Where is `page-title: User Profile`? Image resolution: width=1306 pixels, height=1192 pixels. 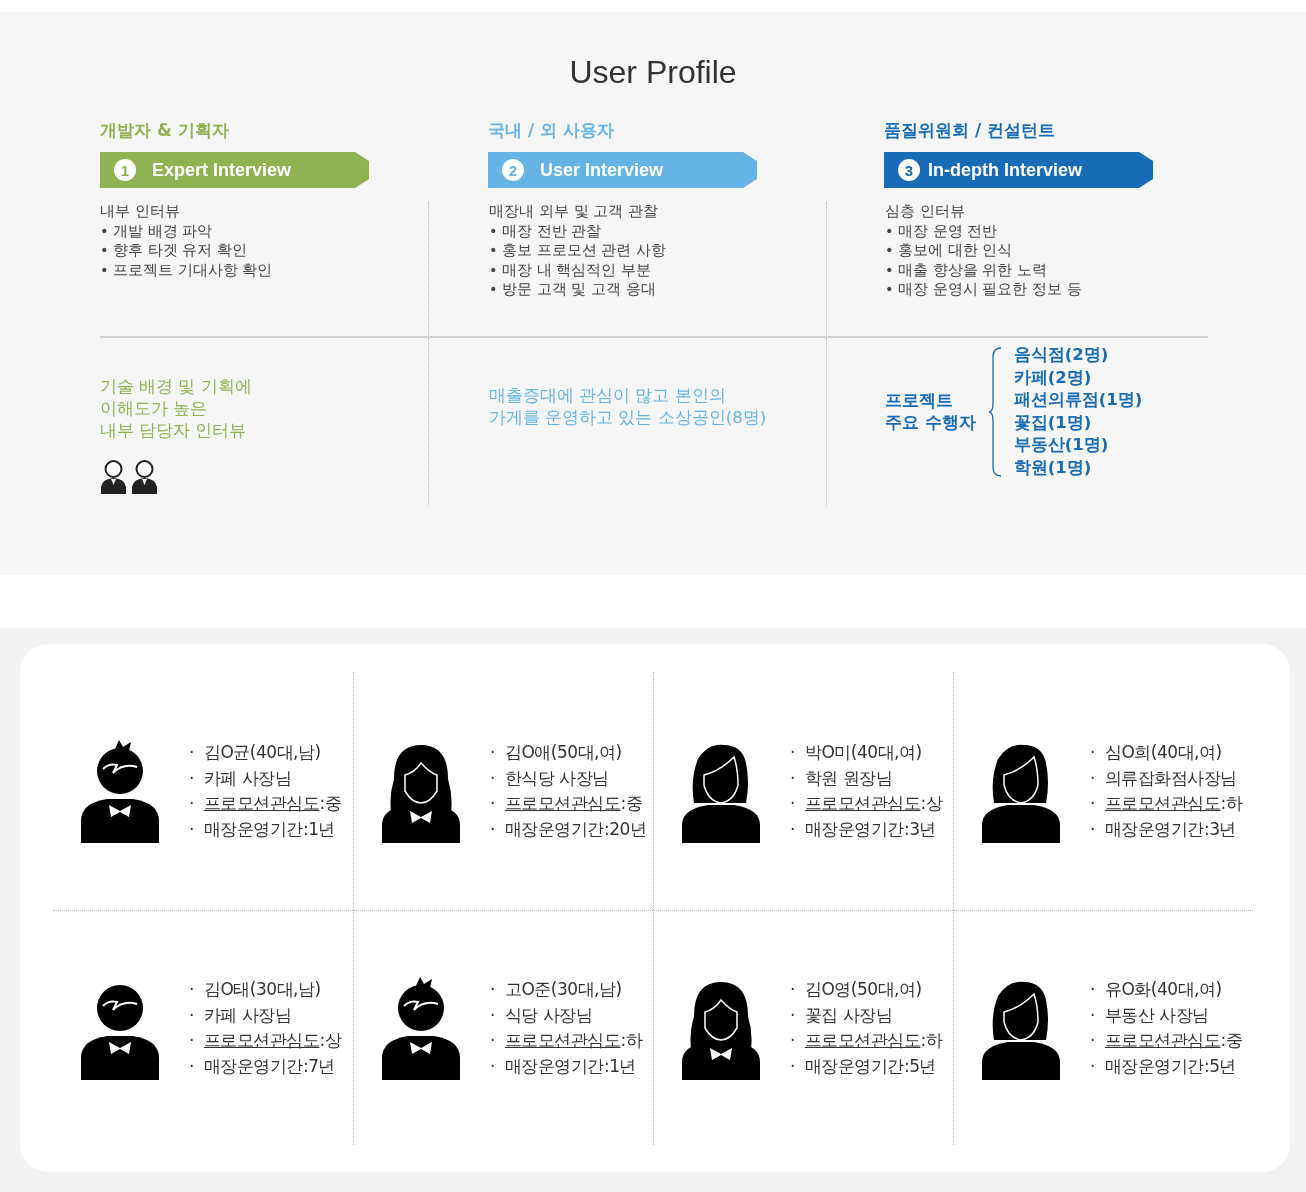
page-title: User Profile is located at coordinates (653, 72).